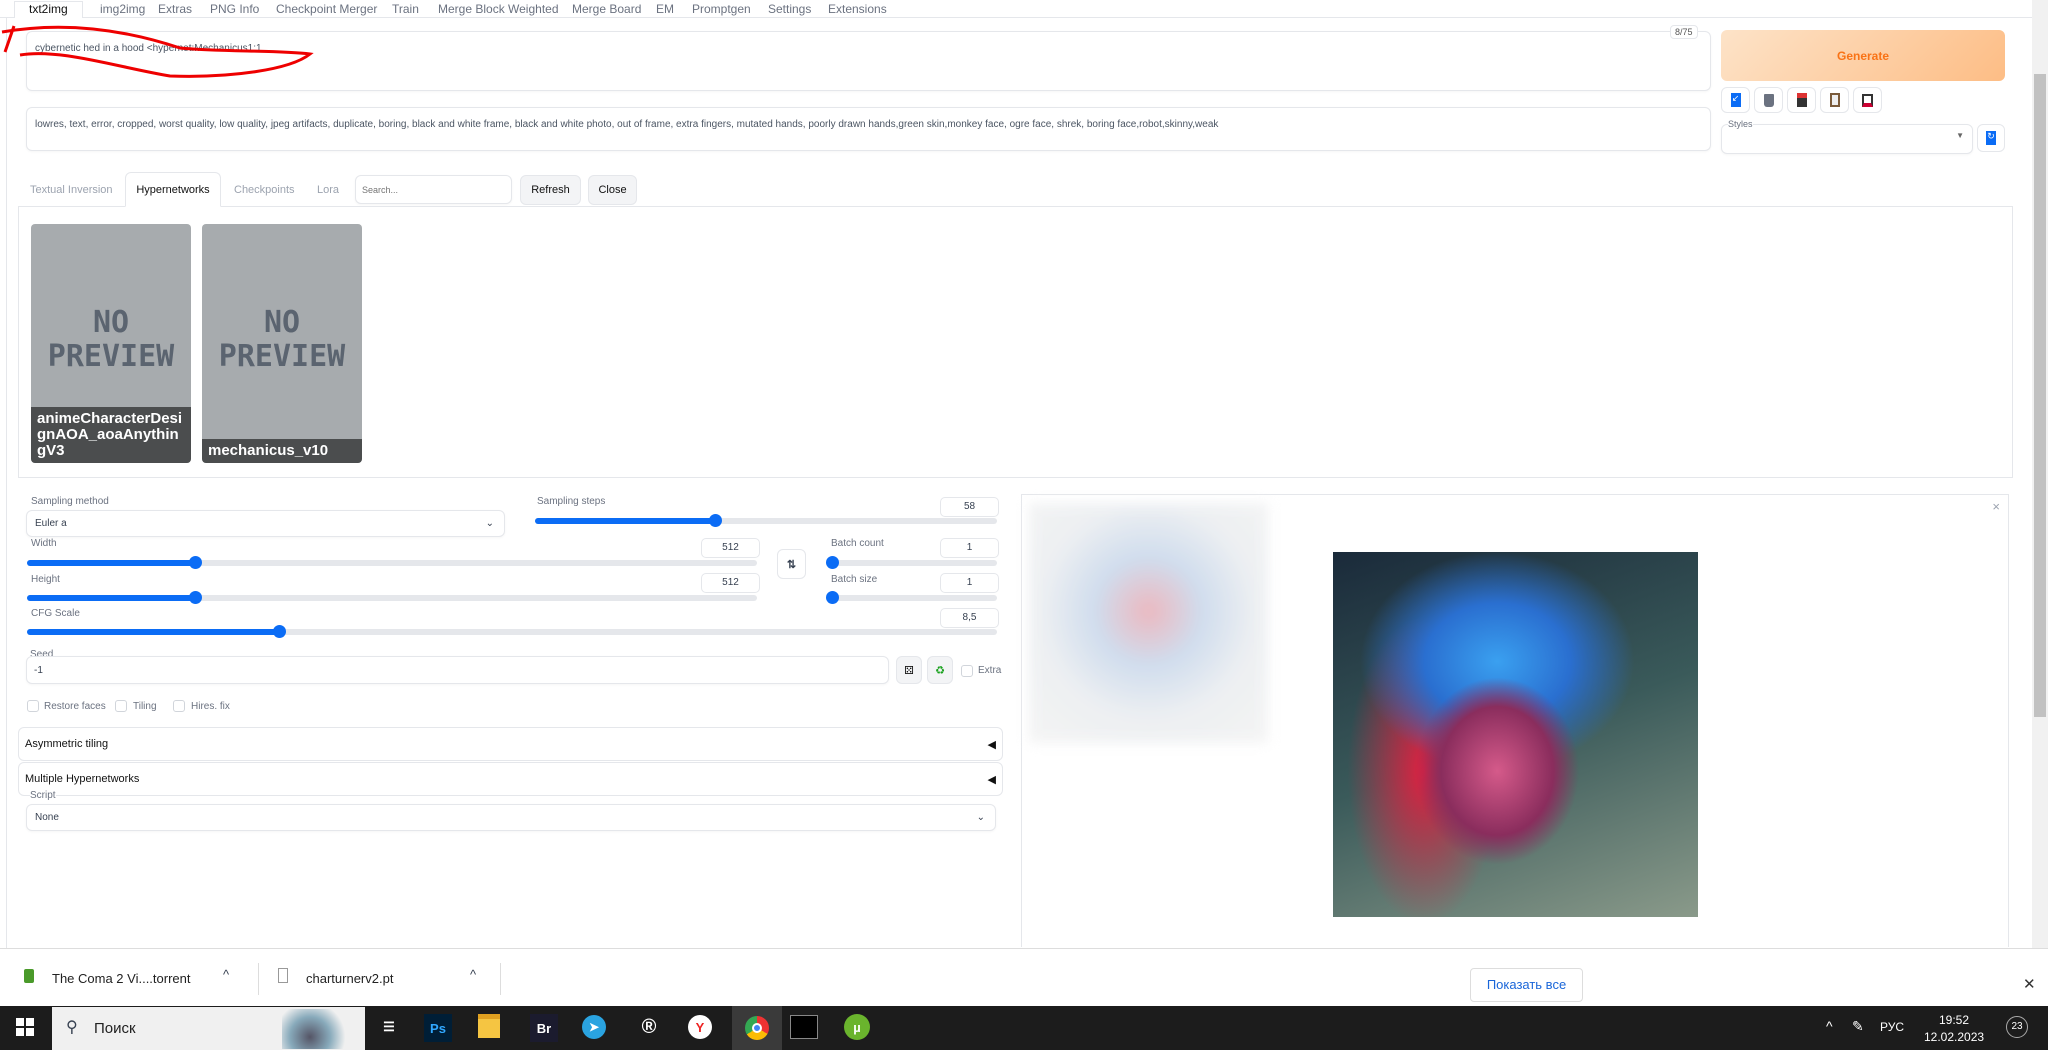  What do you see at coordinates (804, 1027) in the screenshot?
I see `terminal-icon` at bounding box center [804, 1027].